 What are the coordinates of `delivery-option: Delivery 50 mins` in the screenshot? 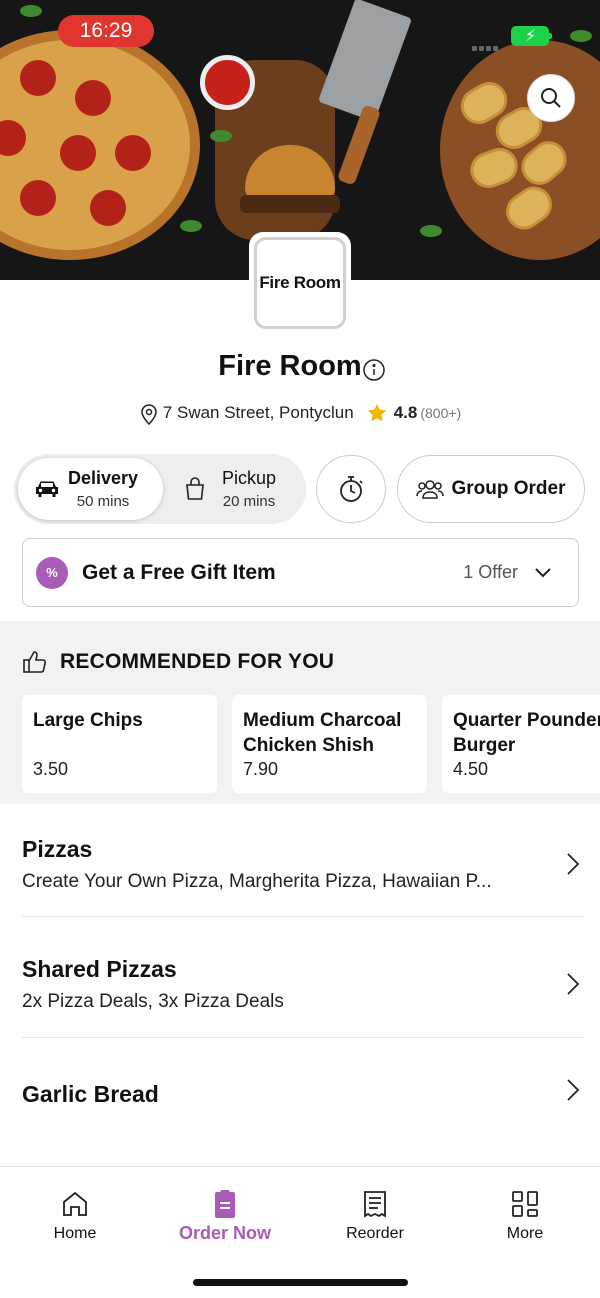 It's located at (90, 489).